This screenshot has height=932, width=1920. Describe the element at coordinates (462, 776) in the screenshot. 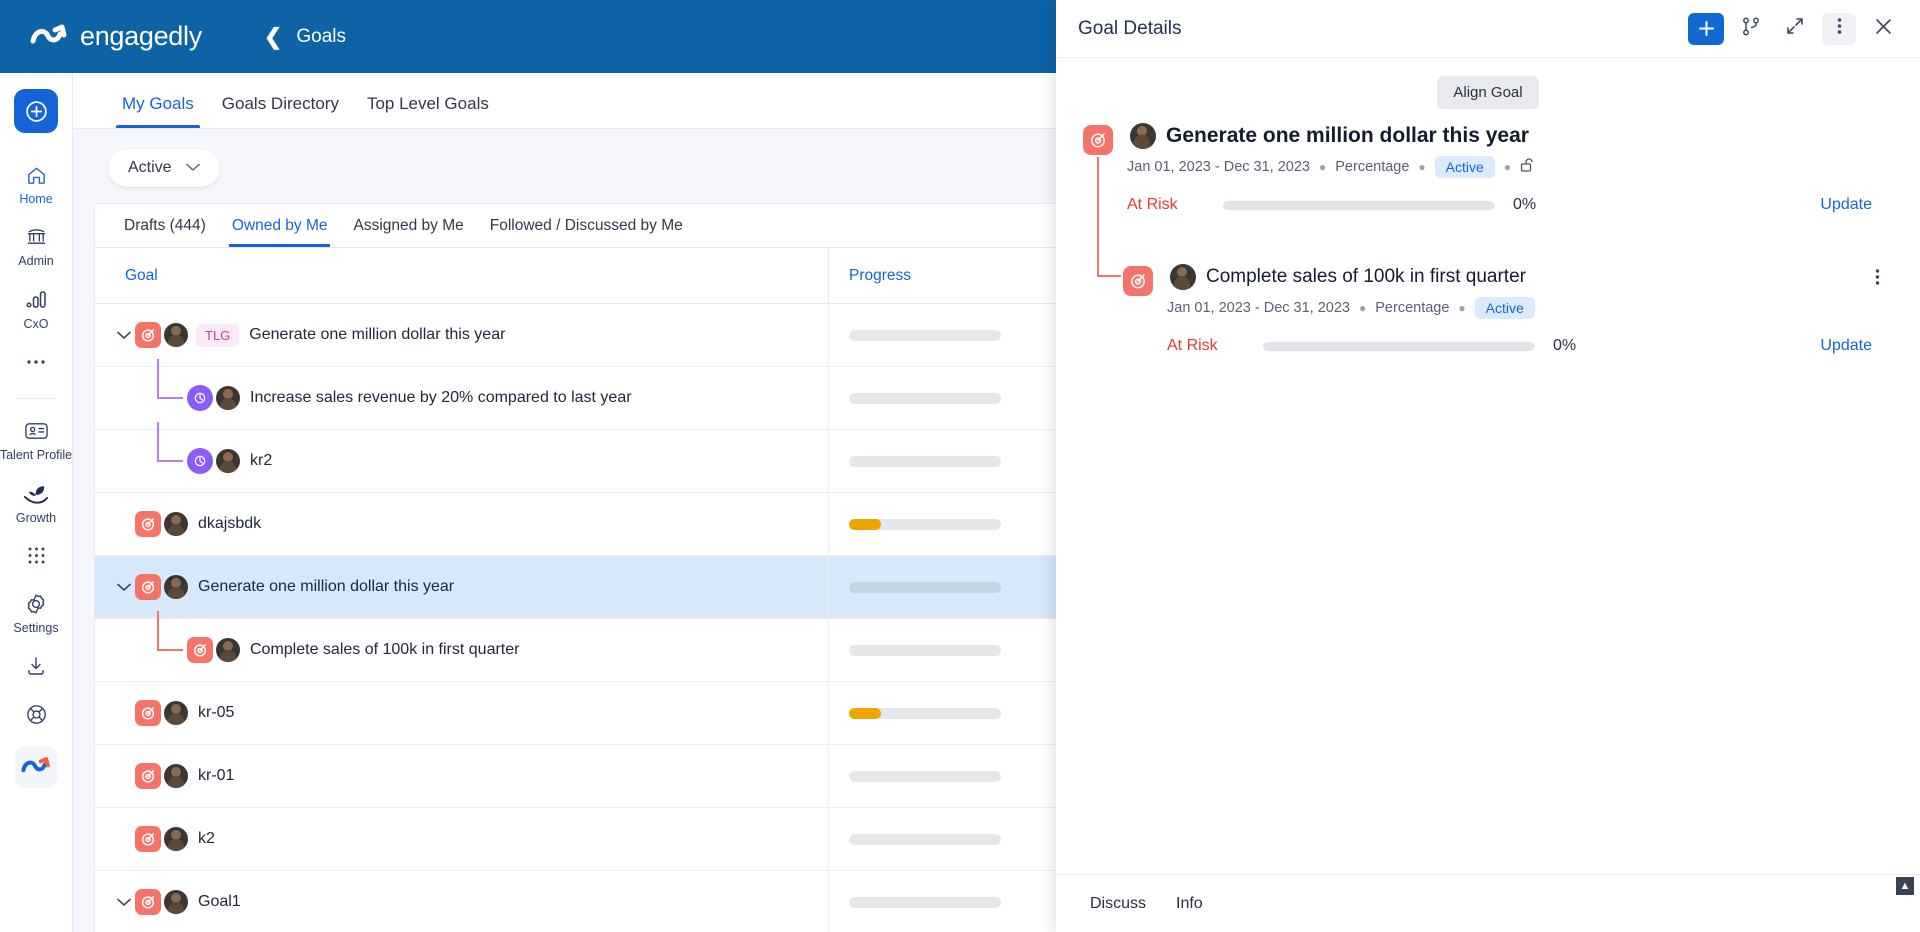

I see `goal-cell: kr-01` at that location.